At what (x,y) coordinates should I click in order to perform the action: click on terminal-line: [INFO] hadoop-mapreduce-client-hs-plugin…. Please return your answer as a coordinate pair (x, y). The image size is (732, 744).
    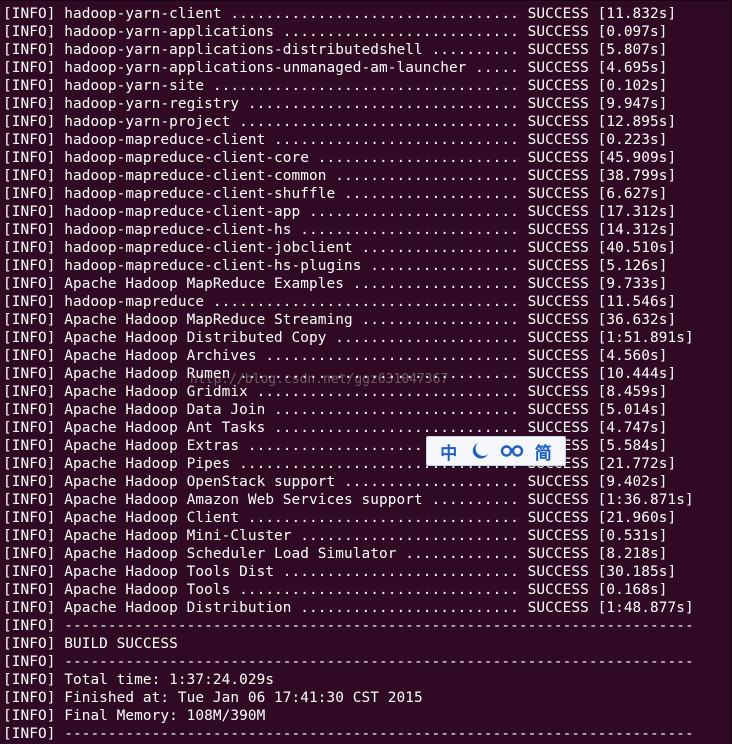
    Looking at the image, I should click on (335, 266).